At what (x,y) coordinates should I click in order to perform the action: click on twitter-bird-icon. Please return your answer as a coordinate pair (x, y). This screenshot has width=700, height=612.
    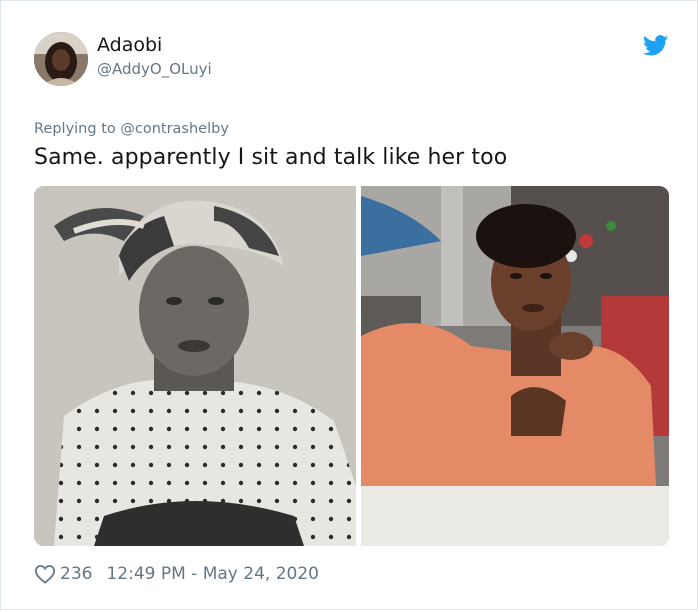
    Looking at the image, I should click on (655, 45).